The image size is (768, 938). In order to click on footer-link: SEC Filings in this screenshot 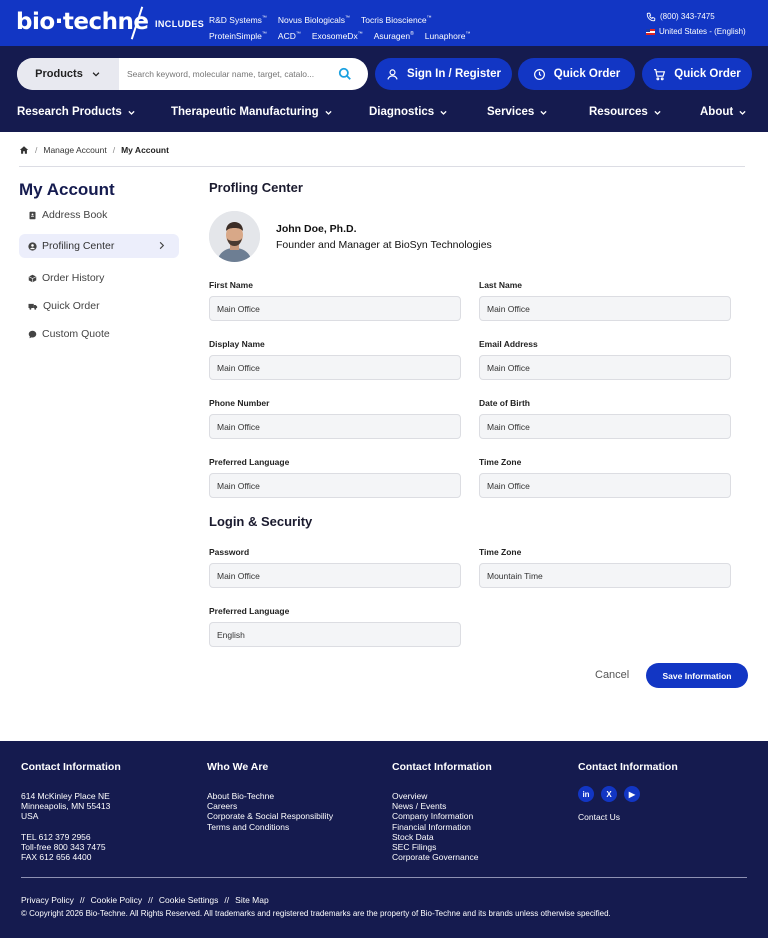, I will do `click(442, 847)`.